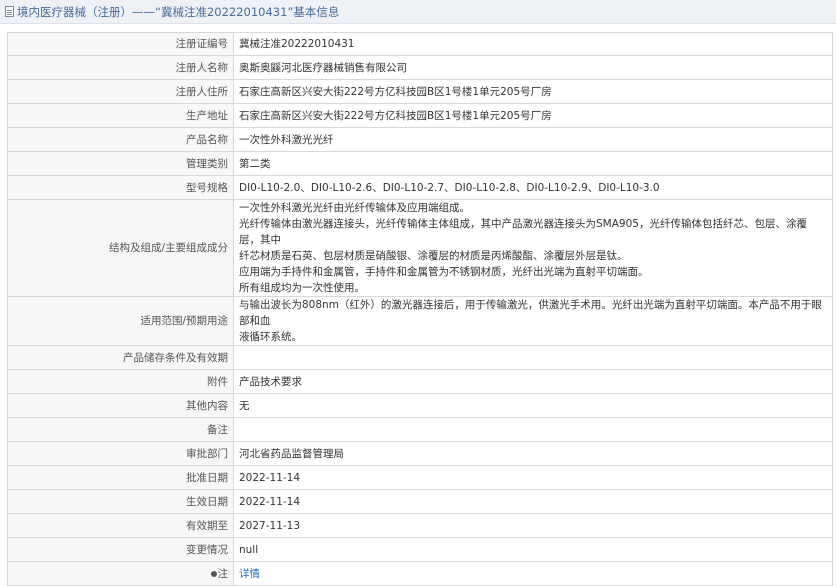  Describe the element at coordinates (533, 525) in the screenshot. I see `row-value: 2027-11-13` at that location.